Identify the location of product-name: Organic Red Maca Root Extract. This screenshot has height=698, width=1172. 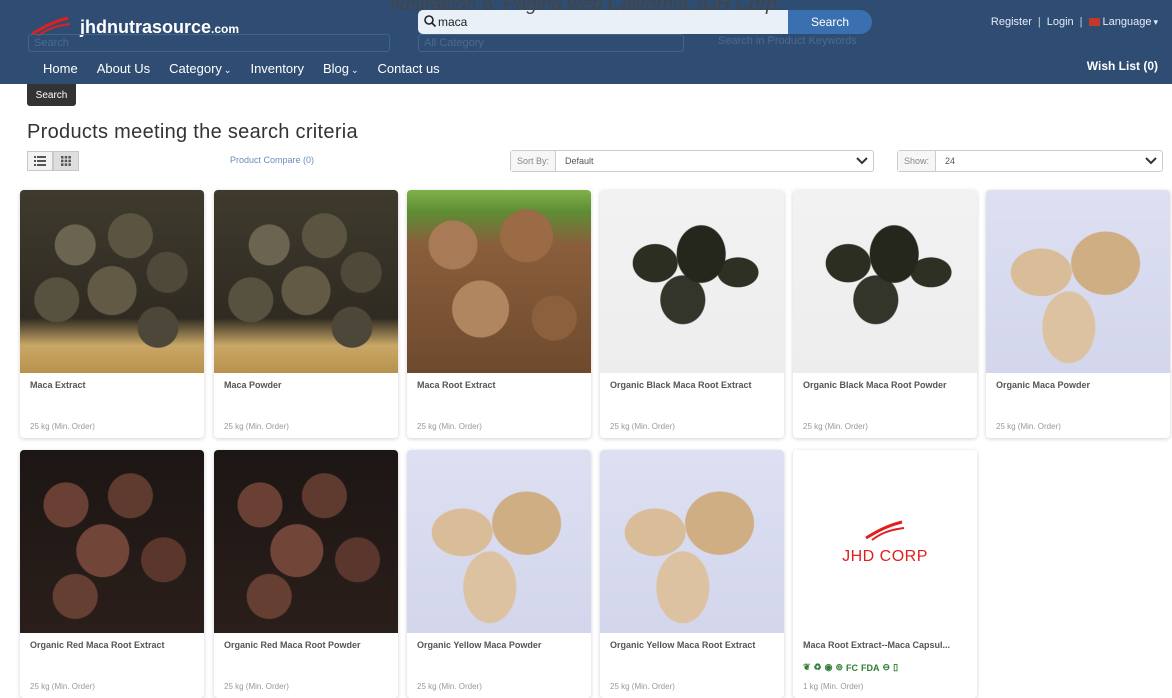
(114, 645).